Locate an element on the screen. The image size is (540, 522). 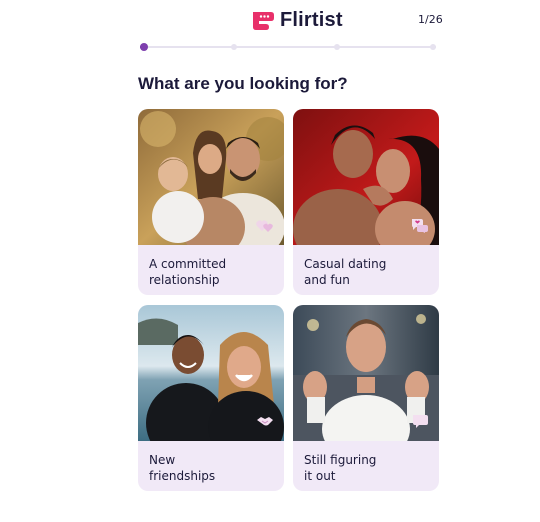
option-label: A committed relationship is located at coordinates (188, 272).